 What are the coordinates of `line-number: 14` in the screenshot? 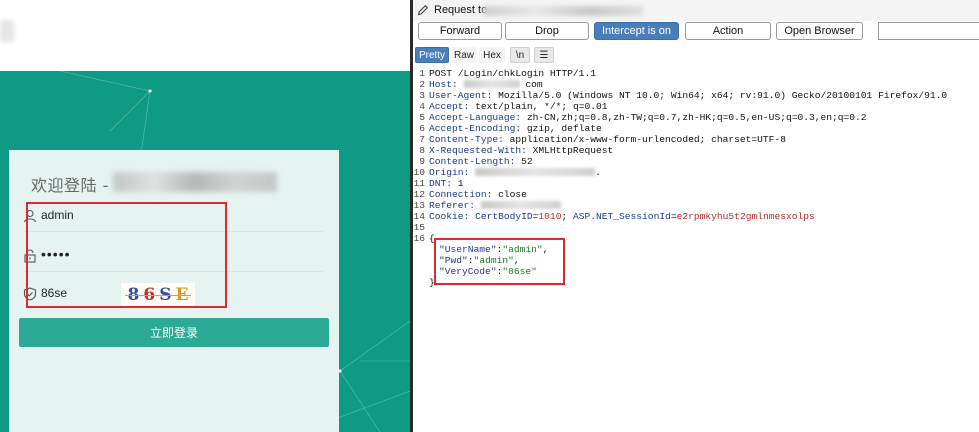 It's located at (419, 216).